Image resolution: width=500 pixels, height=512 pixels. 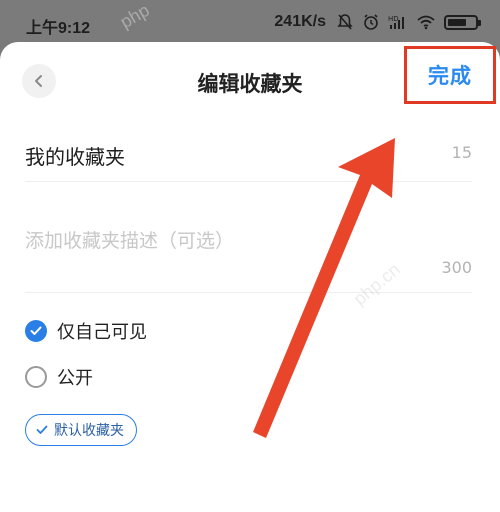 I want to click on option-label-private: 仅自己可见, so click(x=102, y=332).